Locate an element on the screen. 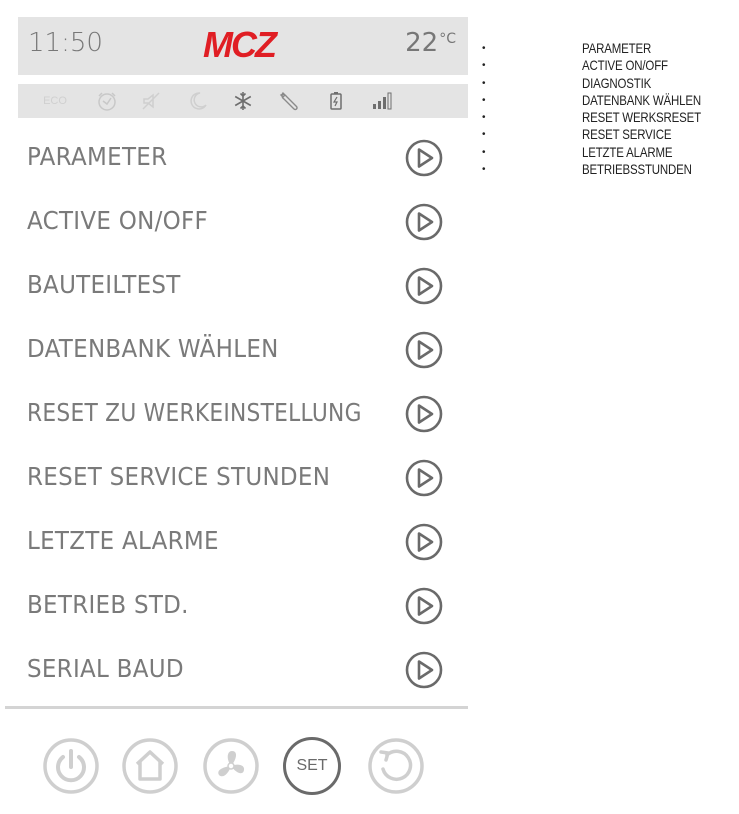 This screenshot has height=814, width=739. bottom-nav-bar: SET is located at coordinates (243, 769).